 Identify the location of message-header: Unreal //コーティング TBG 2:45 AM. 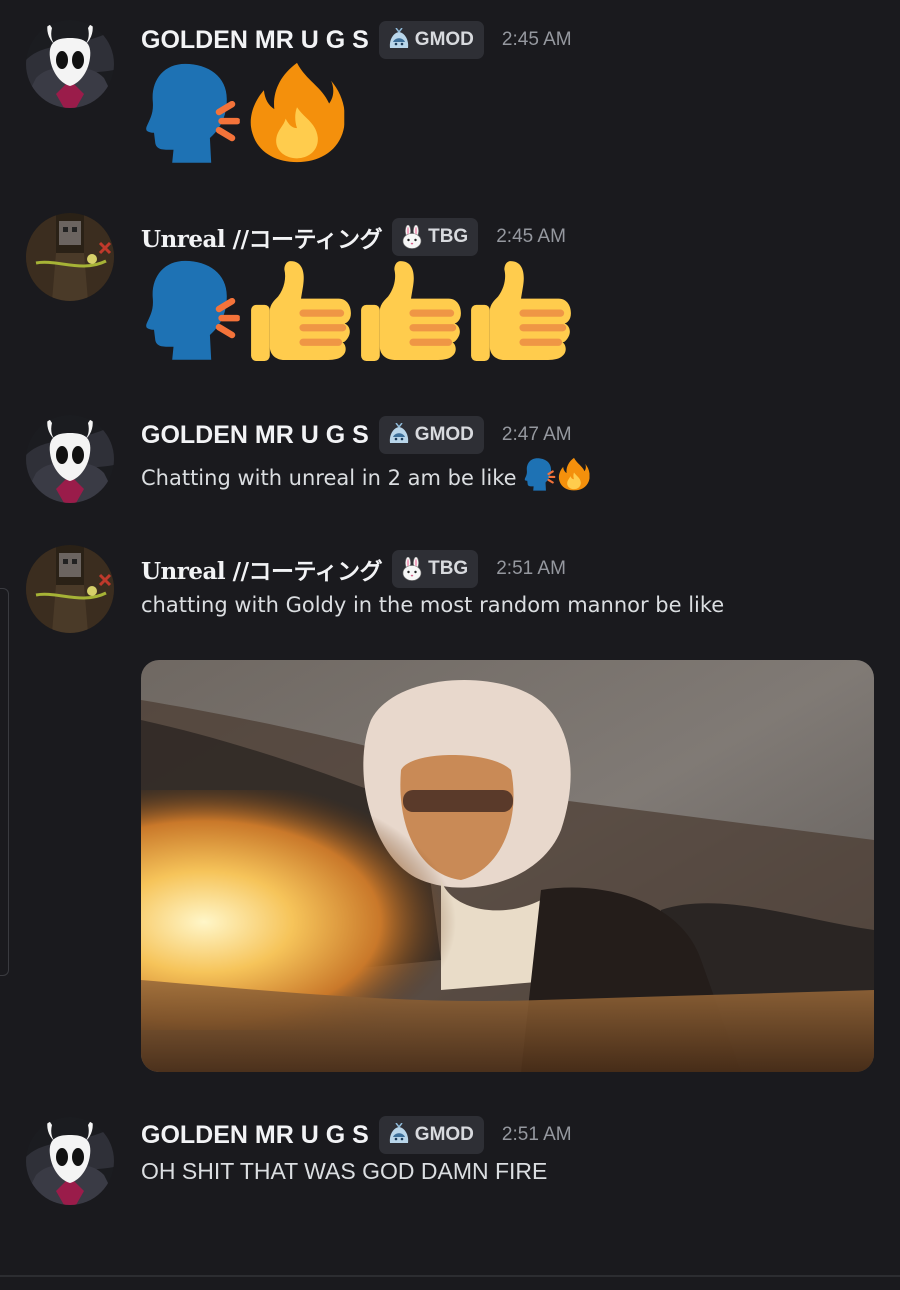
(353, 237).